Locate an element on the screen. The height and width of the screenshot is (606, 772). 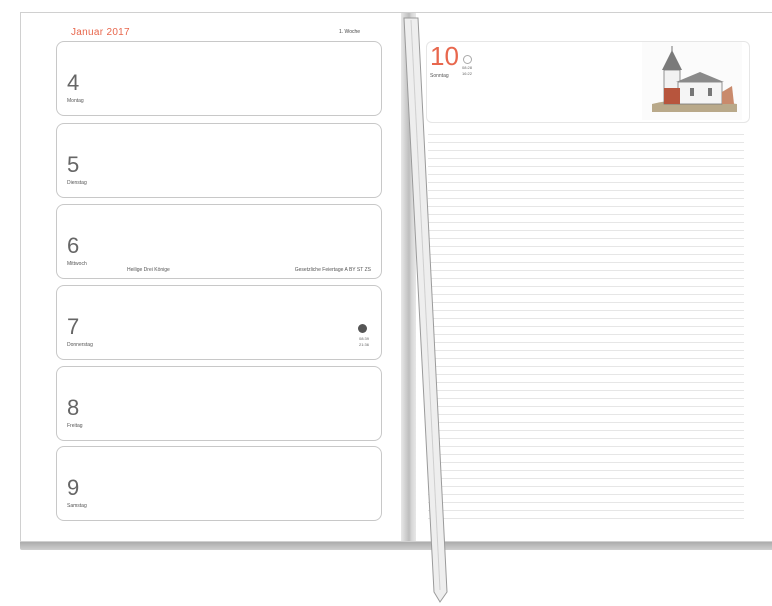
sunday-header is located at coordinates (588, 82).